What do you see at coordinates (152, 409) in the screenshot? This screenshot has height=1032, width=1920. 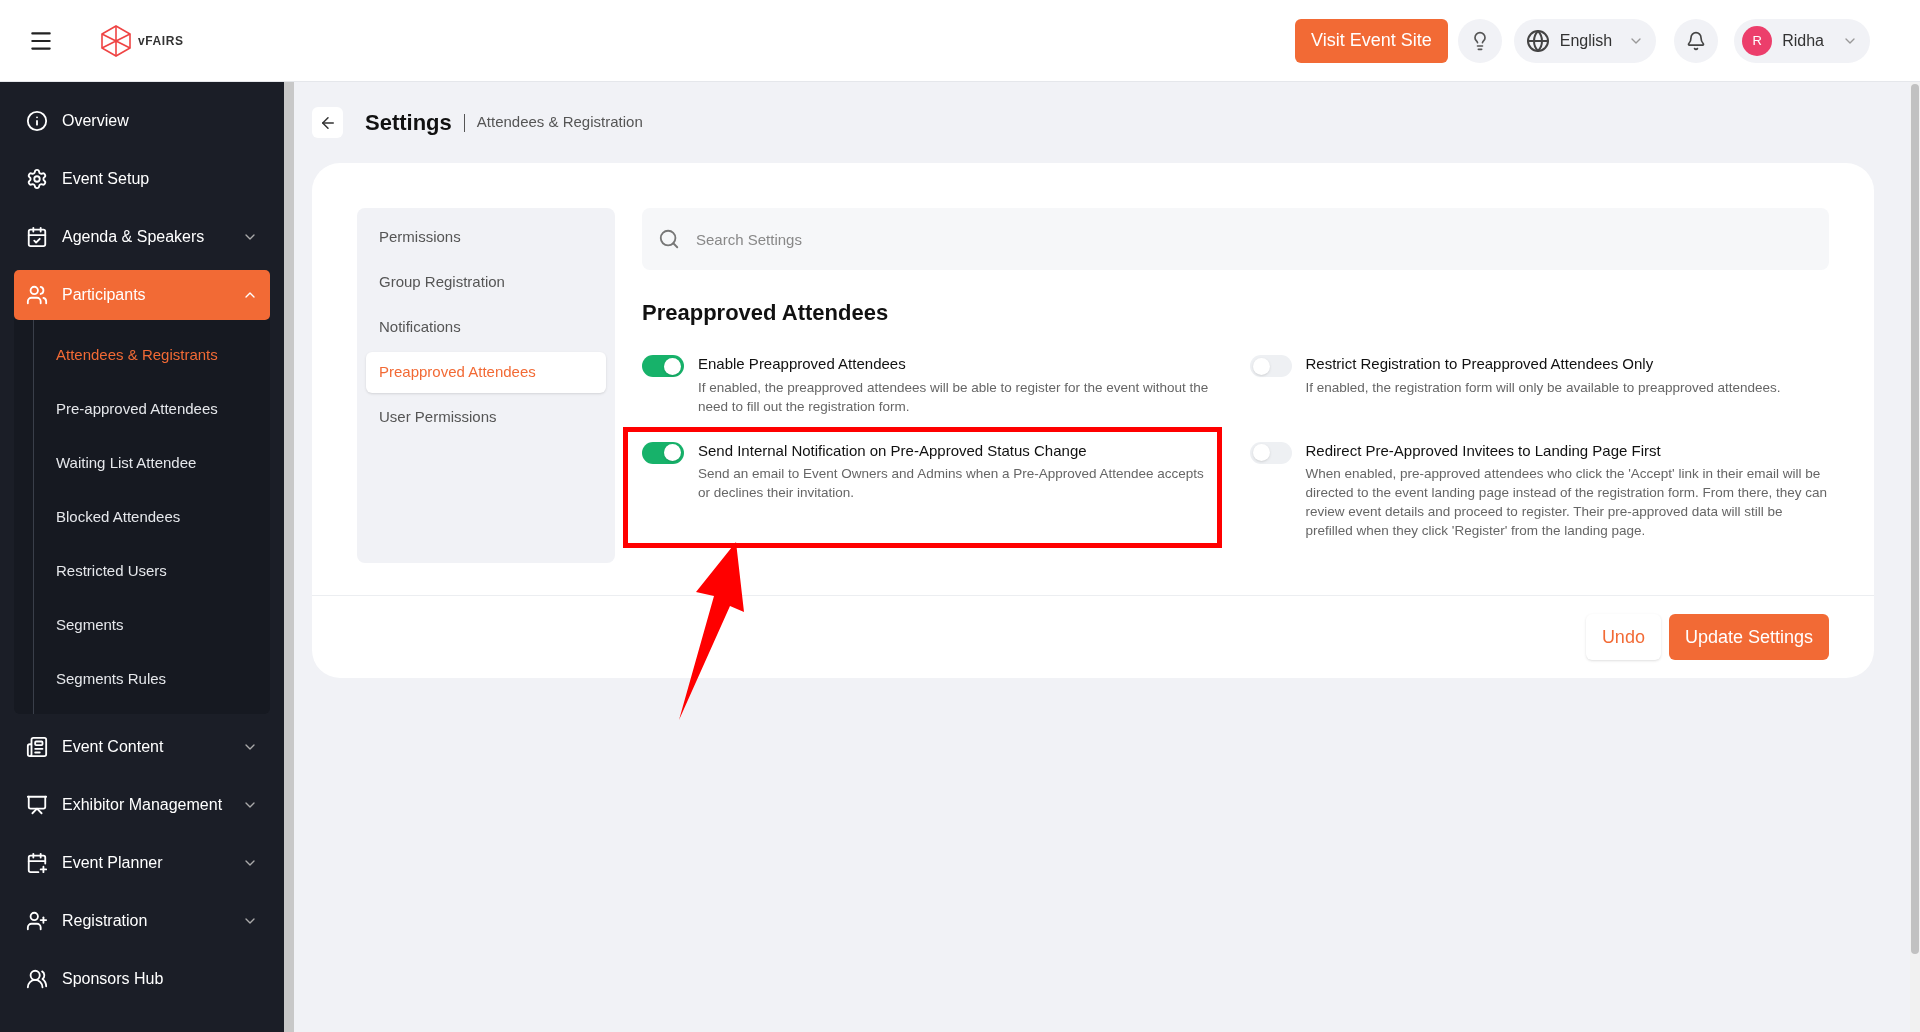 I see `sidebar-subitem: Pre-approved Attendees` at bounding box center [152, 409].